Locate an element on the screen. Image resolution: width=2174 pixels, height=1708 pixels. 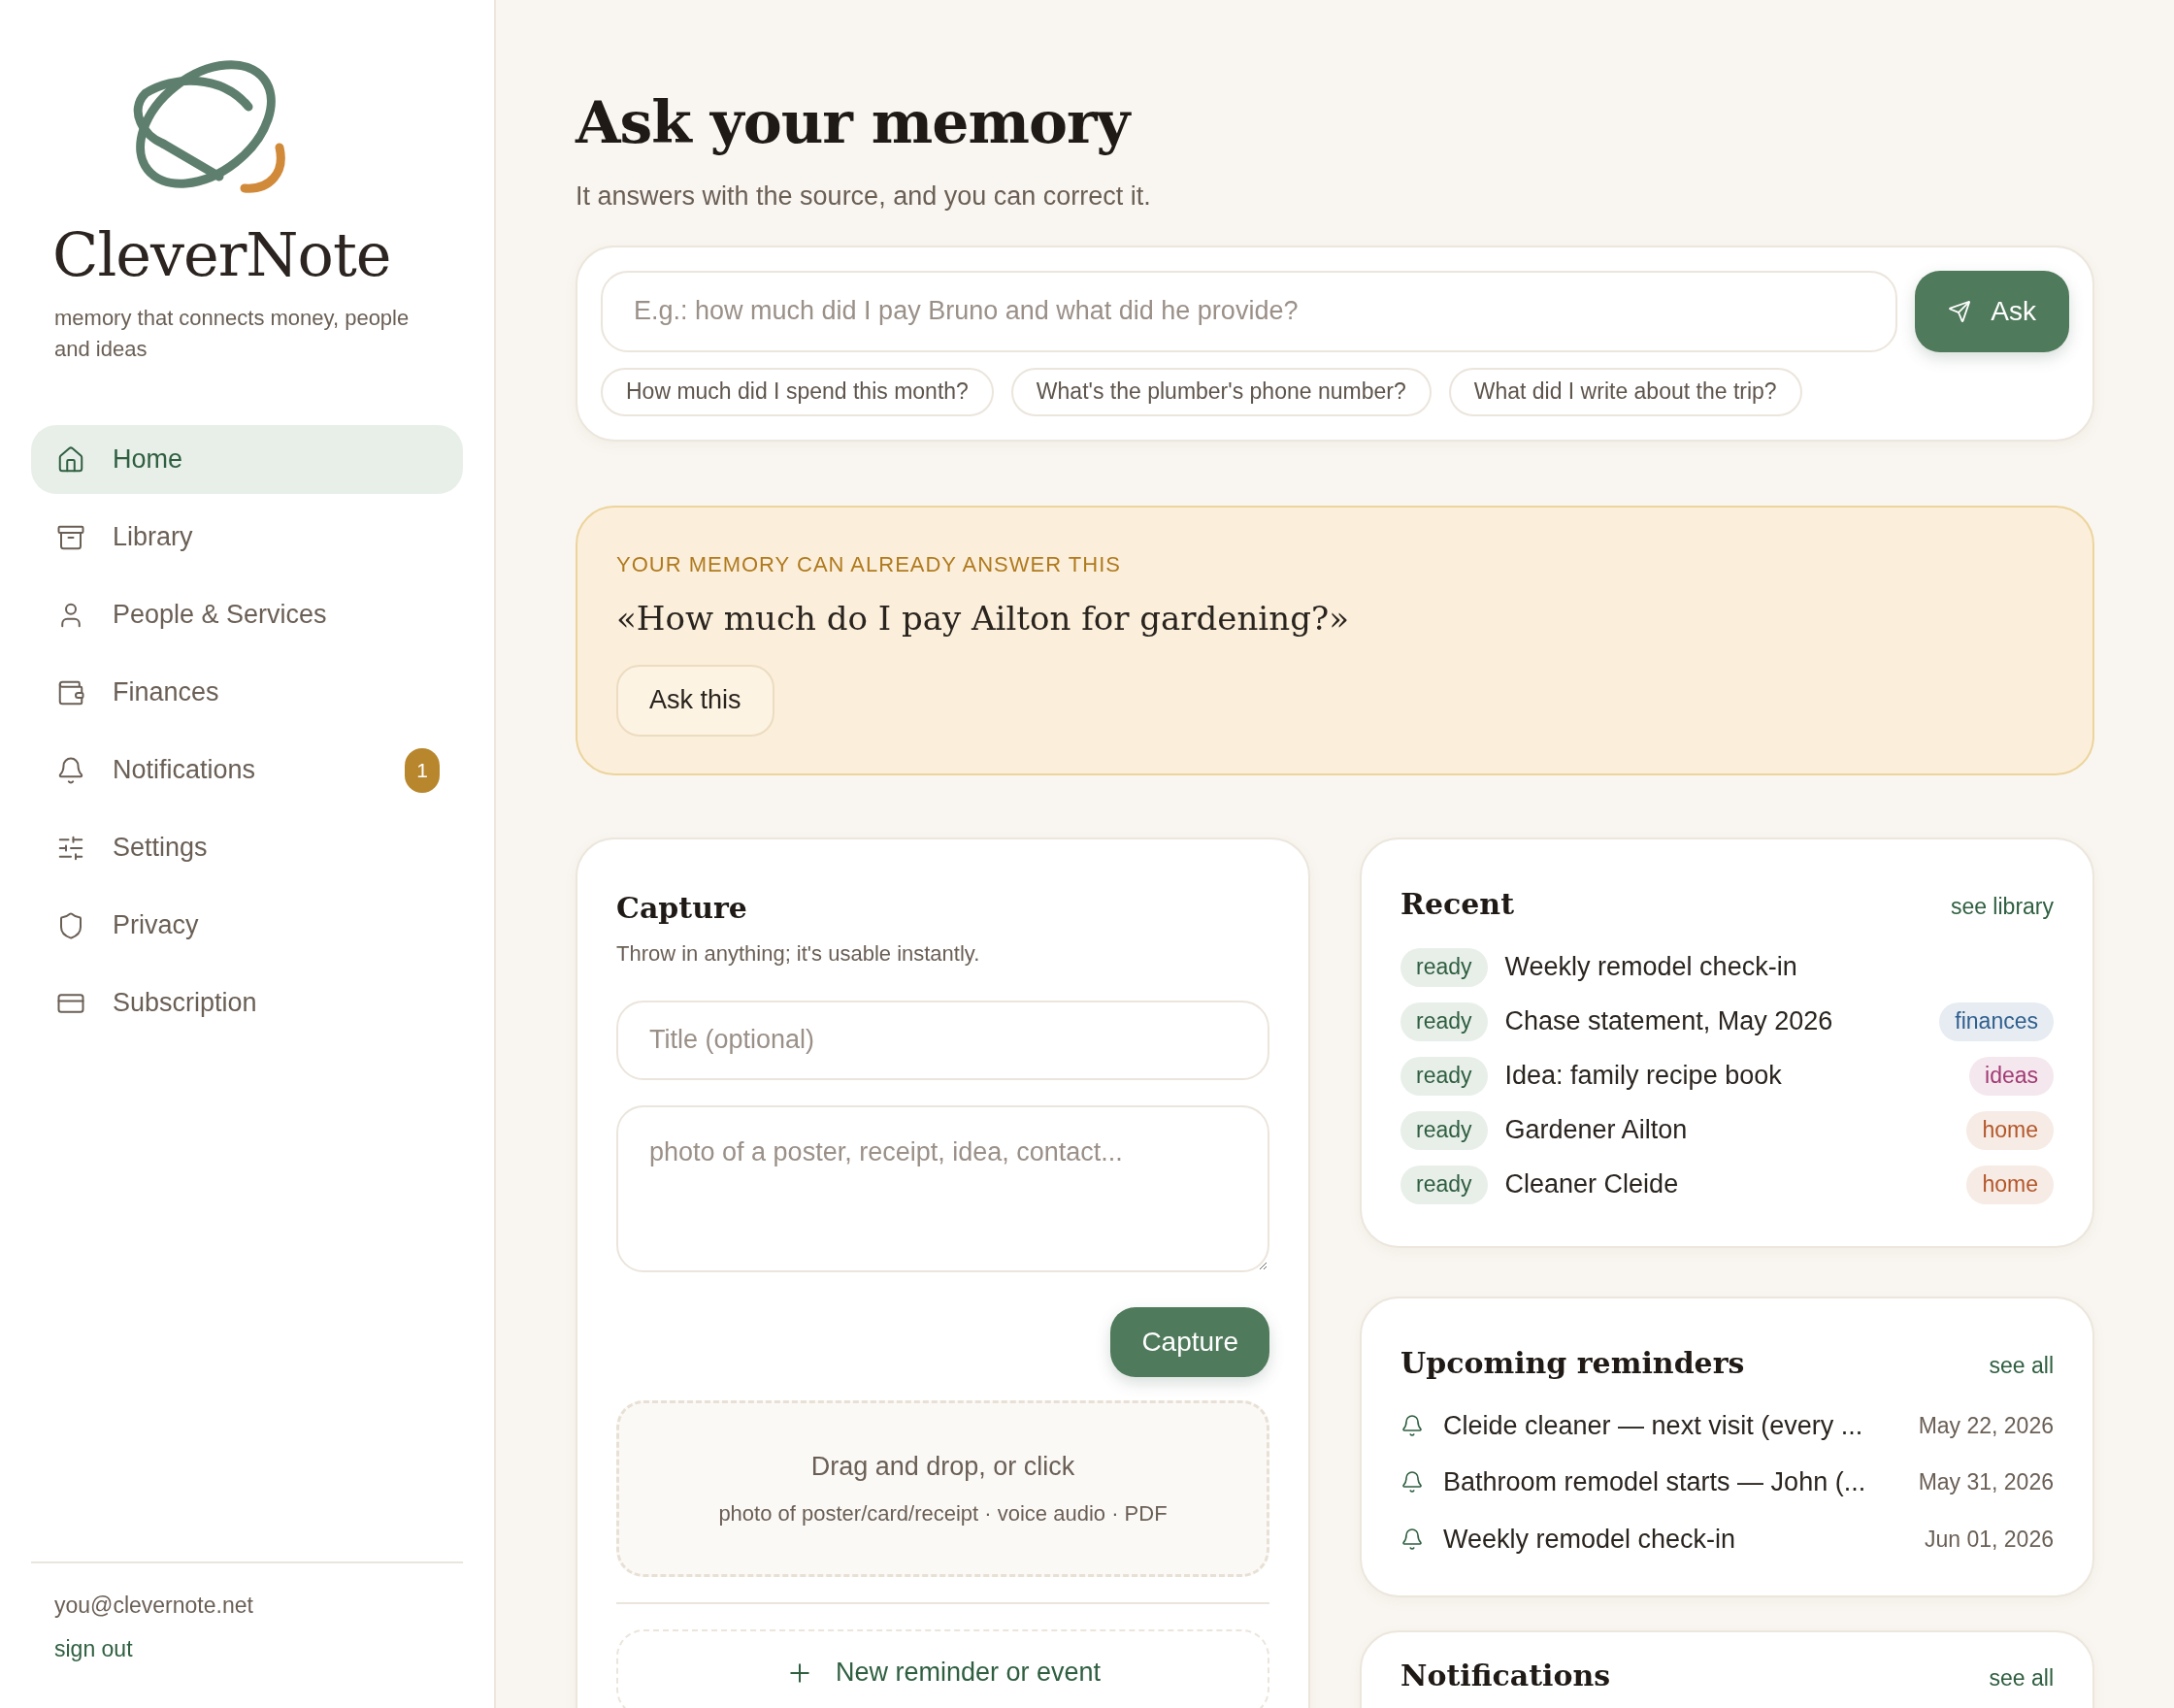
ask-field: E.g.: how much did I pay Bruno and what did he provide? is located at coordinates (1249, 311).